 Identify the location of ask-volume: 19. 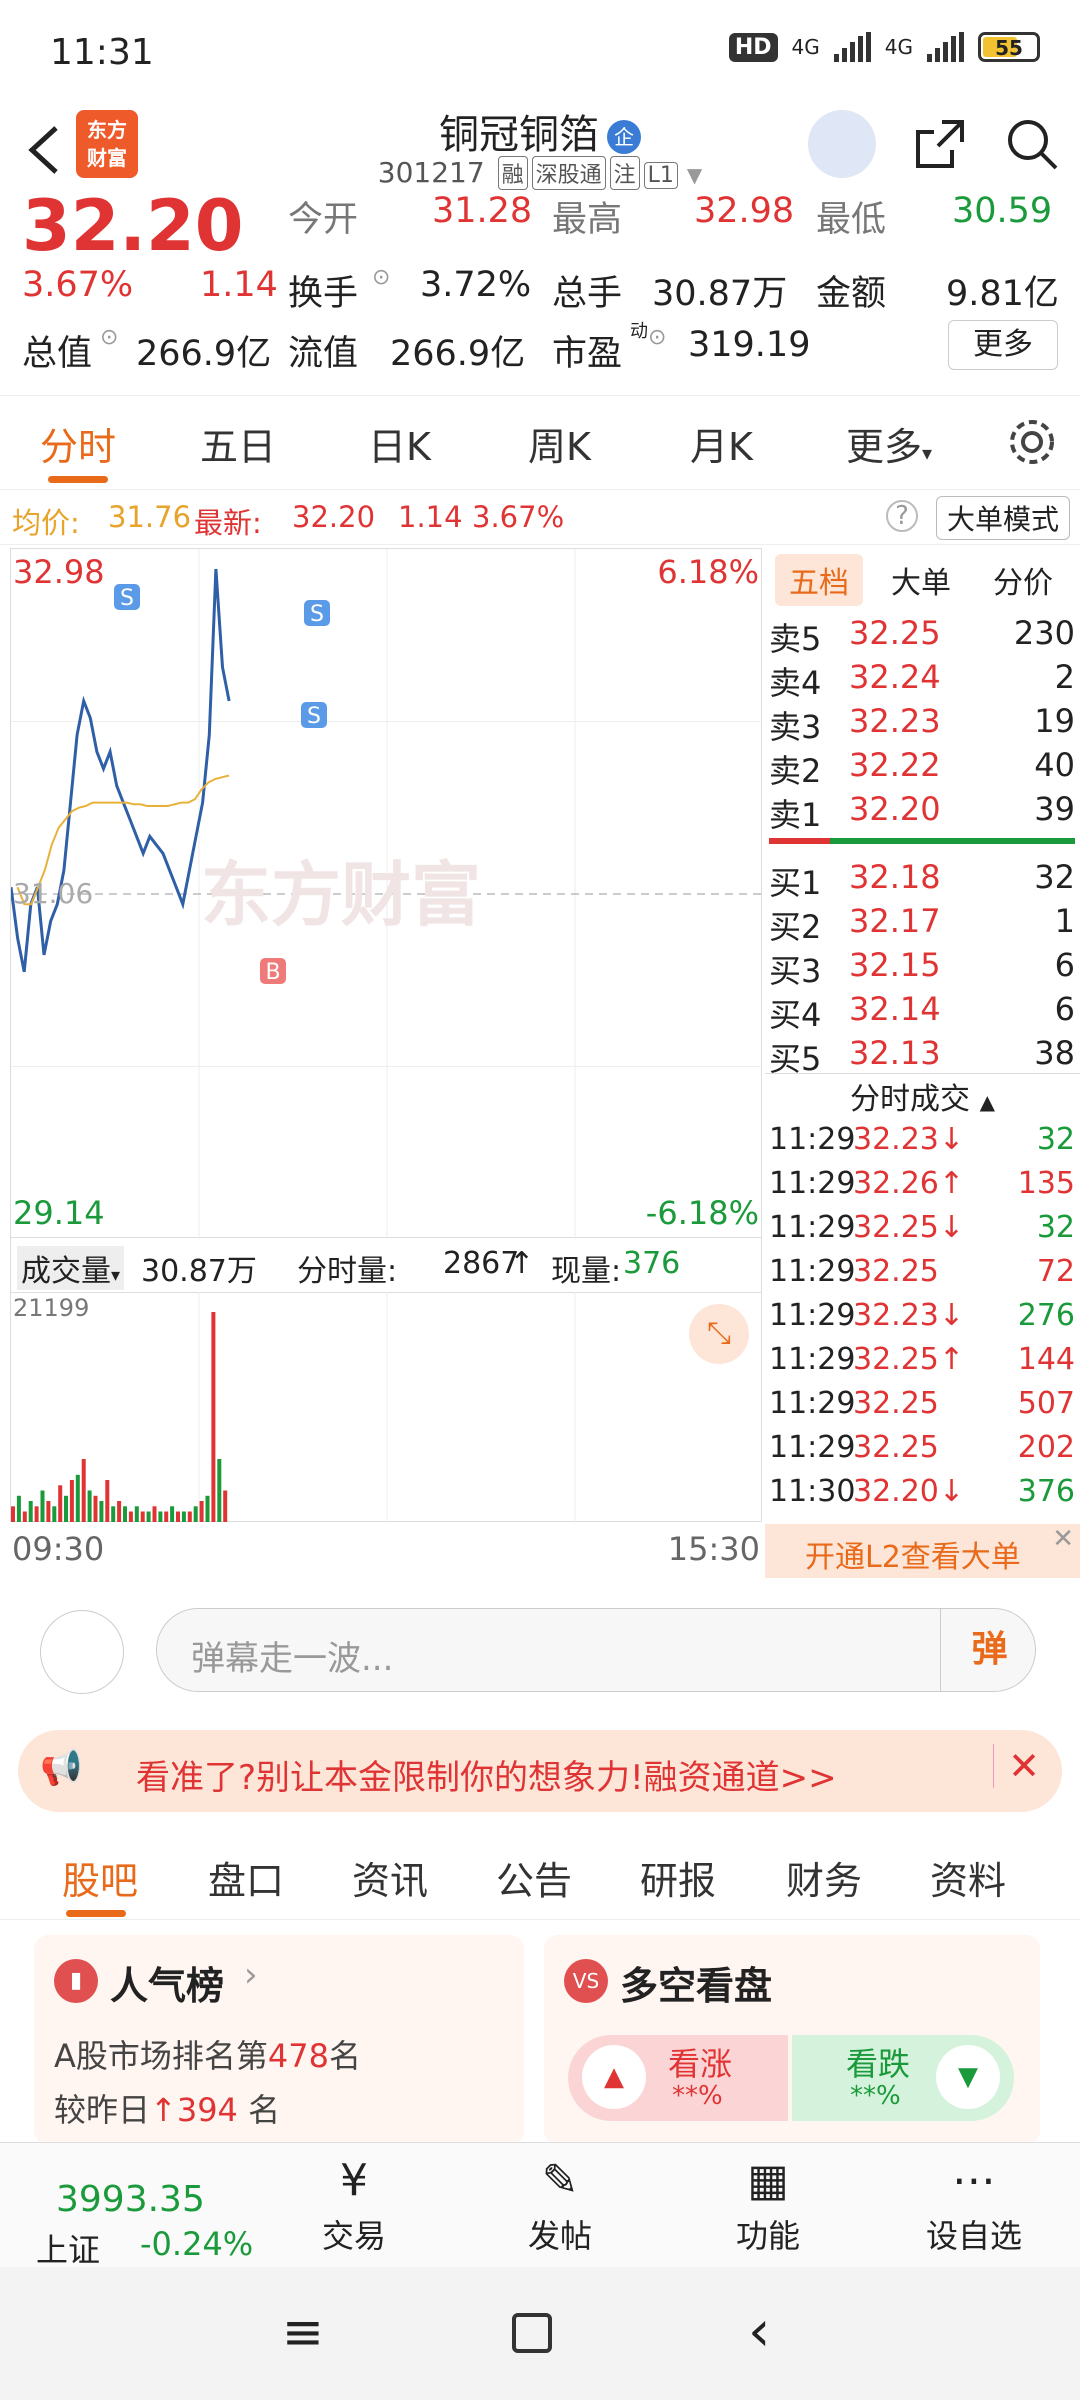
(1054, 721).